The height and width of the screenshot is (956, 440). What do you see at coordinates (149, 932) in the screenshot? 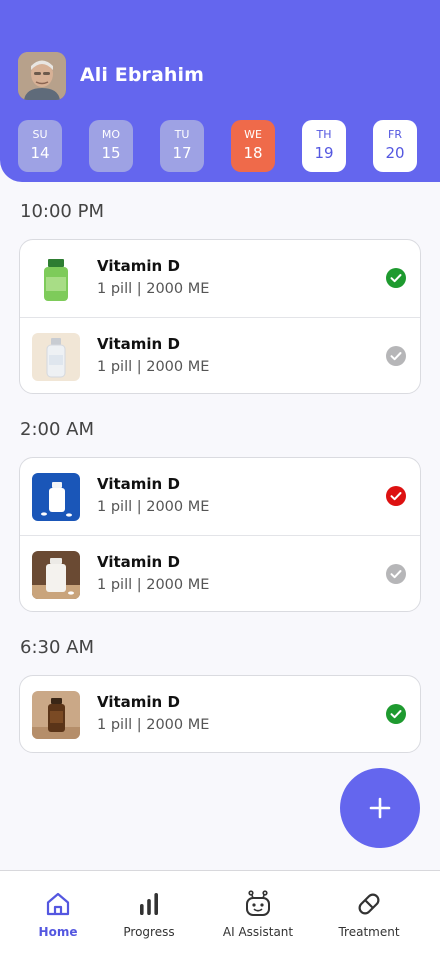
I see `nav-label: Progress` at bounding box center [149, 932].